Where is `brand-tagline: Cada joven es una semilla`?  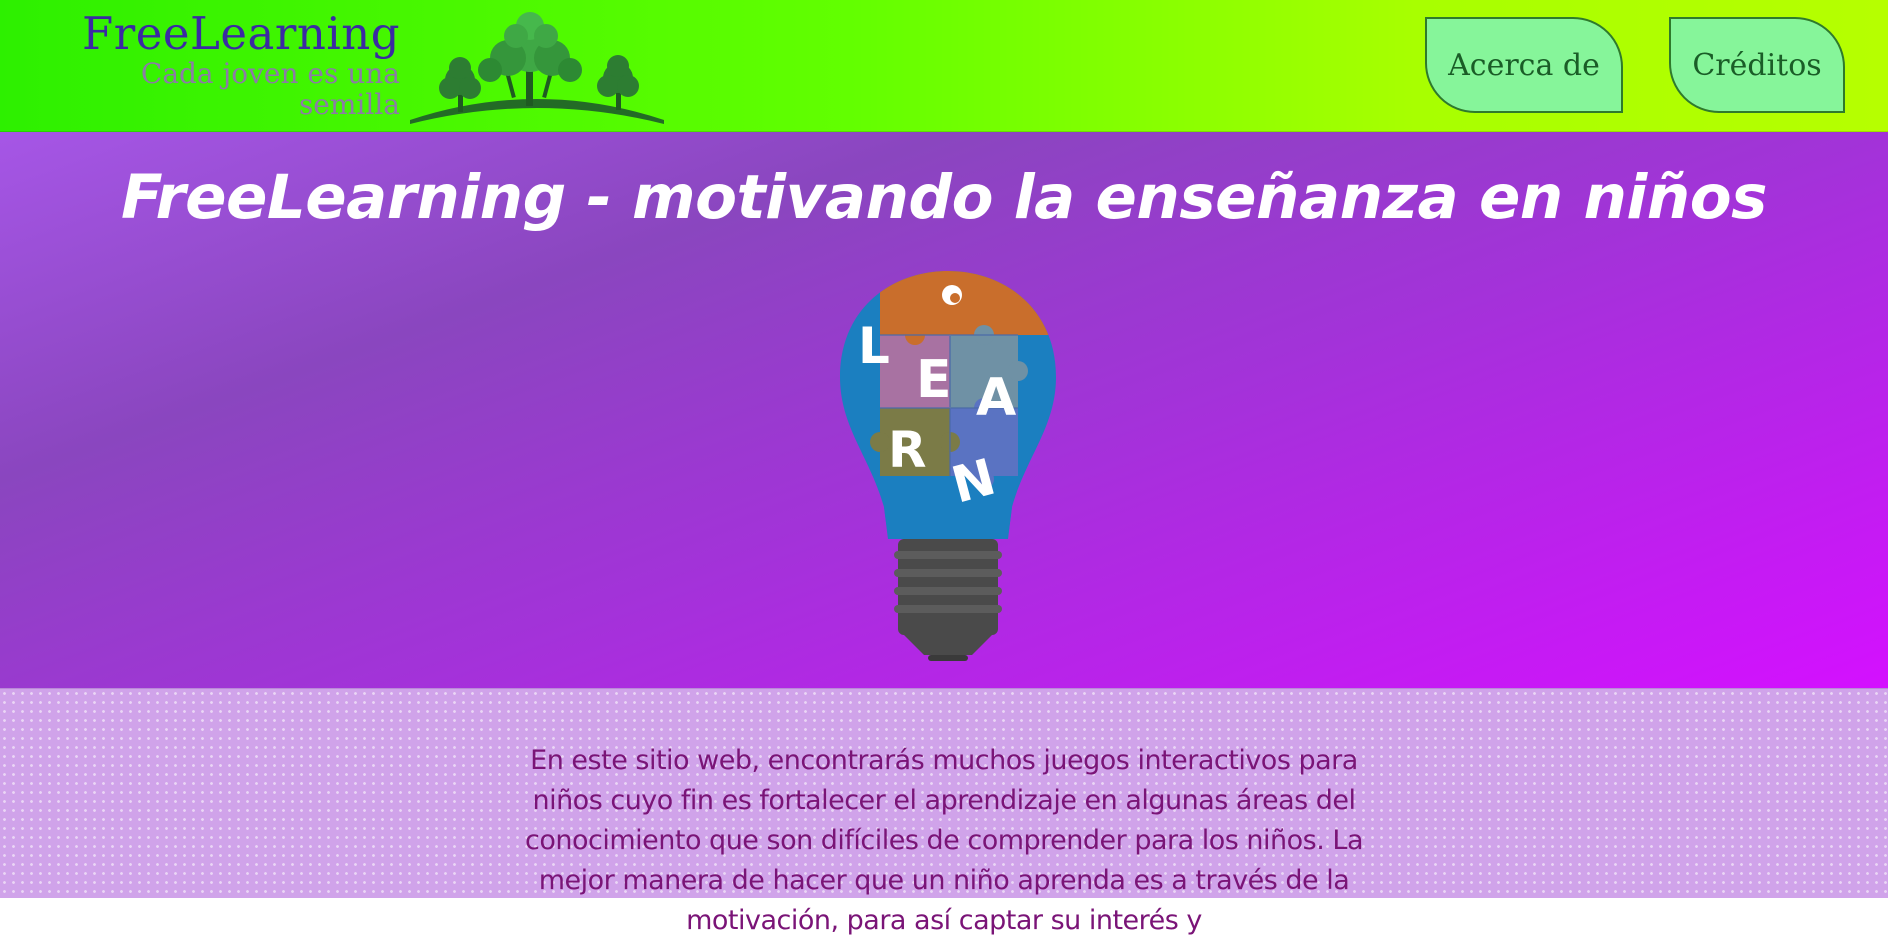
brand-tagline: Cada joven es una semilla is located at coordinates (270, 89).